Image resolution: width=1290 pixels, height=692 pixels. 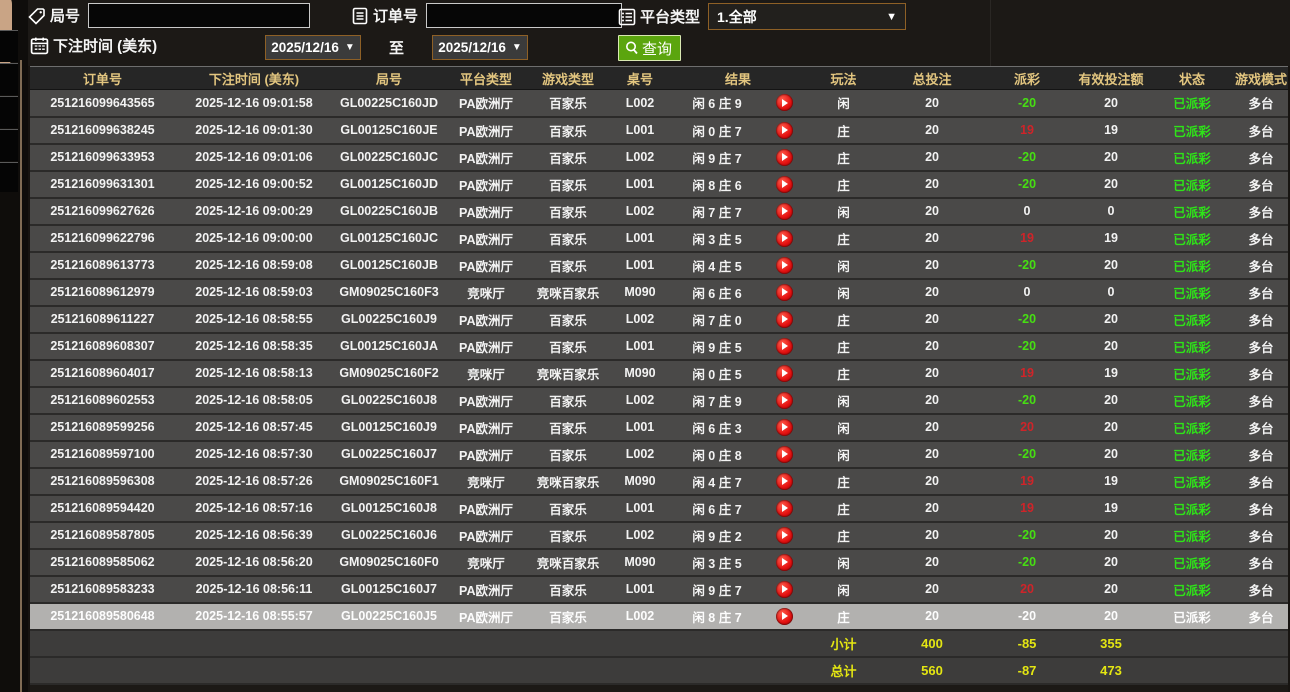 What do you see at coordinates (102, 589) in the screenshot?
I see `cell-order-no: 251216089583233` at bounding box center [102, 589].